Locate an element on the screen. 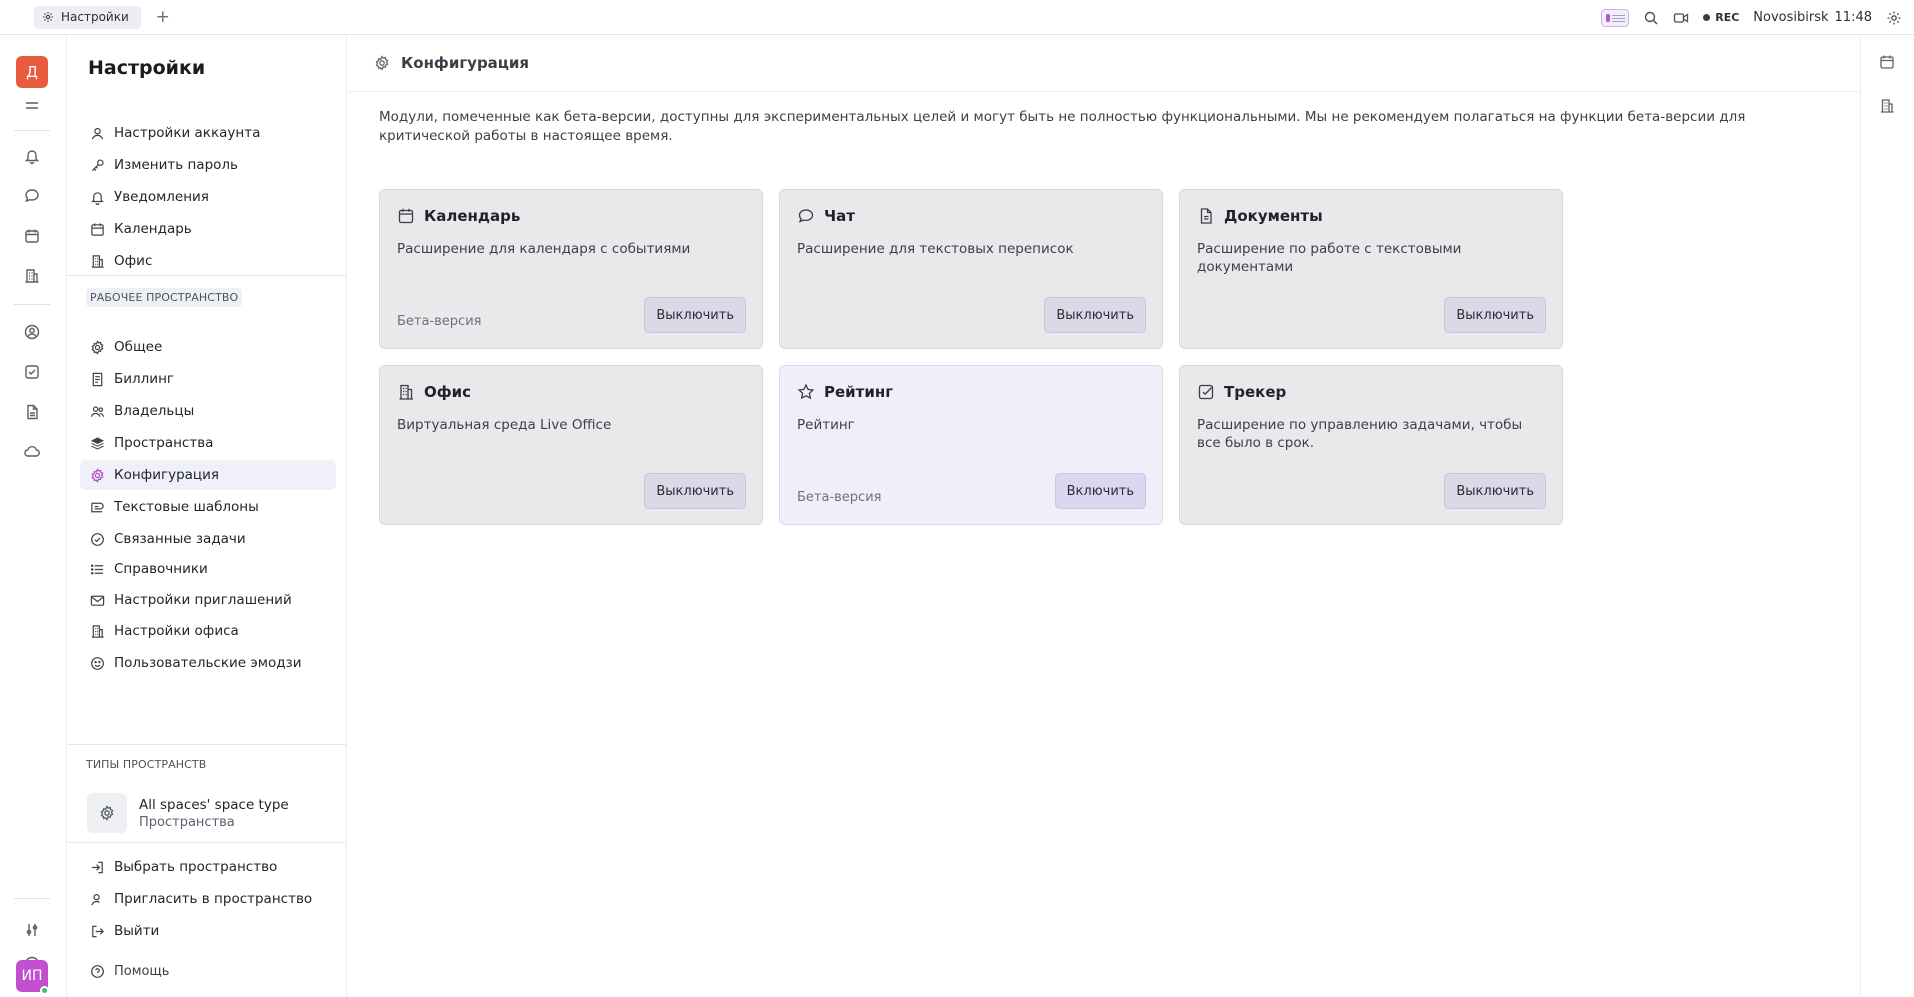  sliders-icon is located at coordinates (32, 930).